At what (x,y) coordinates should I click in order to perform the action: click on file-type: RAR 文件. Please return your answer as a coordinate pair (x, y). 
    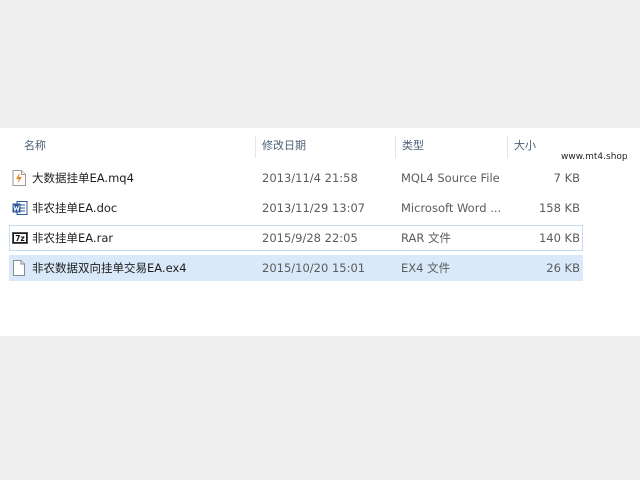
    Looking at the image, I should click on (426, 238).